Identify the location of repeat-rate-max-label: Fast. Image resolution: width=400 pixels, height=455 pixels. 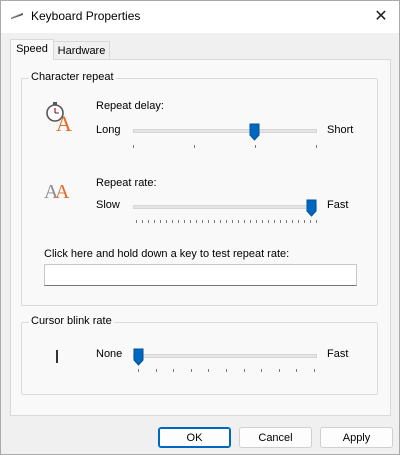
(338, 205).